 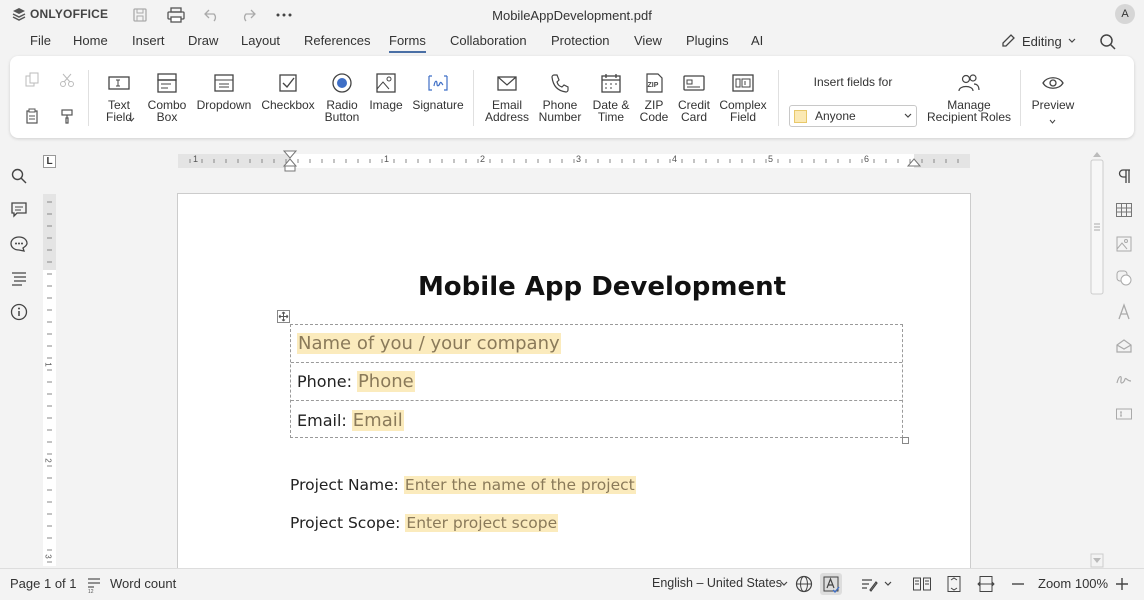 What do you see at coordinates (288, 92) in the screenshot?
I see `checkbox-button: Checkbox` at bounding box center [288, 92].